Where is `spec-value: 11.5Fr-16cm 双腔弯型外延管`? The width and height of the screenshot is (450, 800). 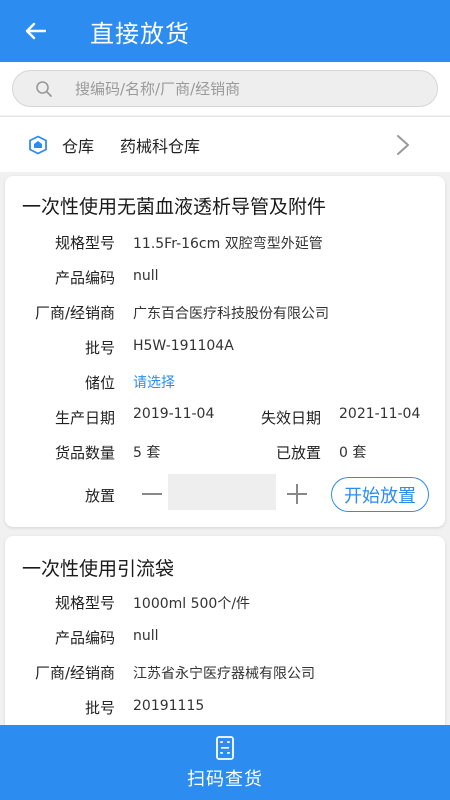 spec-value: 11.5Fr-16cm 双腔弯型外延管 is located at coordinates (228, 244).